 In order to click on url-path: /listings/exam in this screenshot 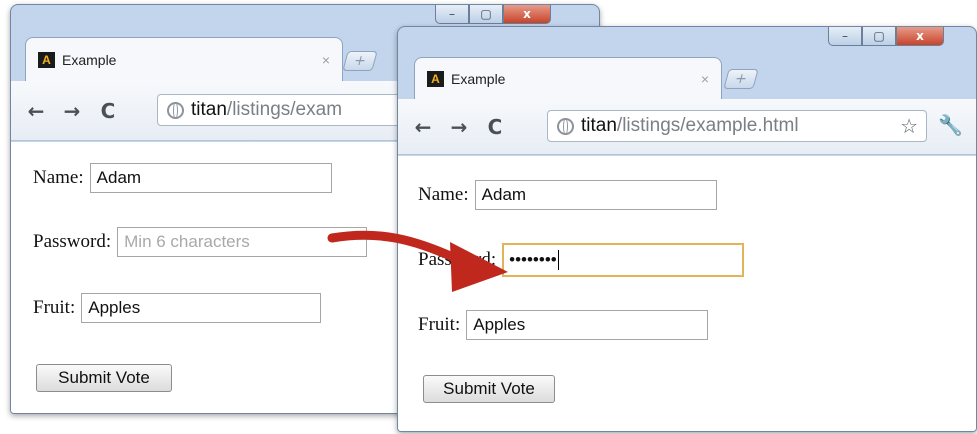, I will do `click(284, 109)`.